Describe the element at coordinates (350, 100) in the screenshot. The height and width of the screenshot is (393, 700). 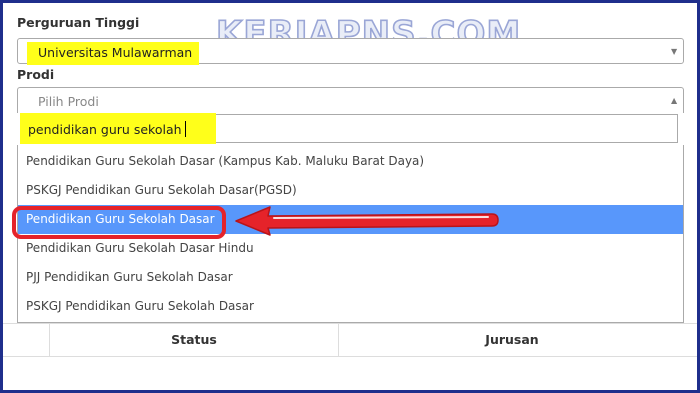
I see `prodi-select: Pilih Prodi ▲` at that location.